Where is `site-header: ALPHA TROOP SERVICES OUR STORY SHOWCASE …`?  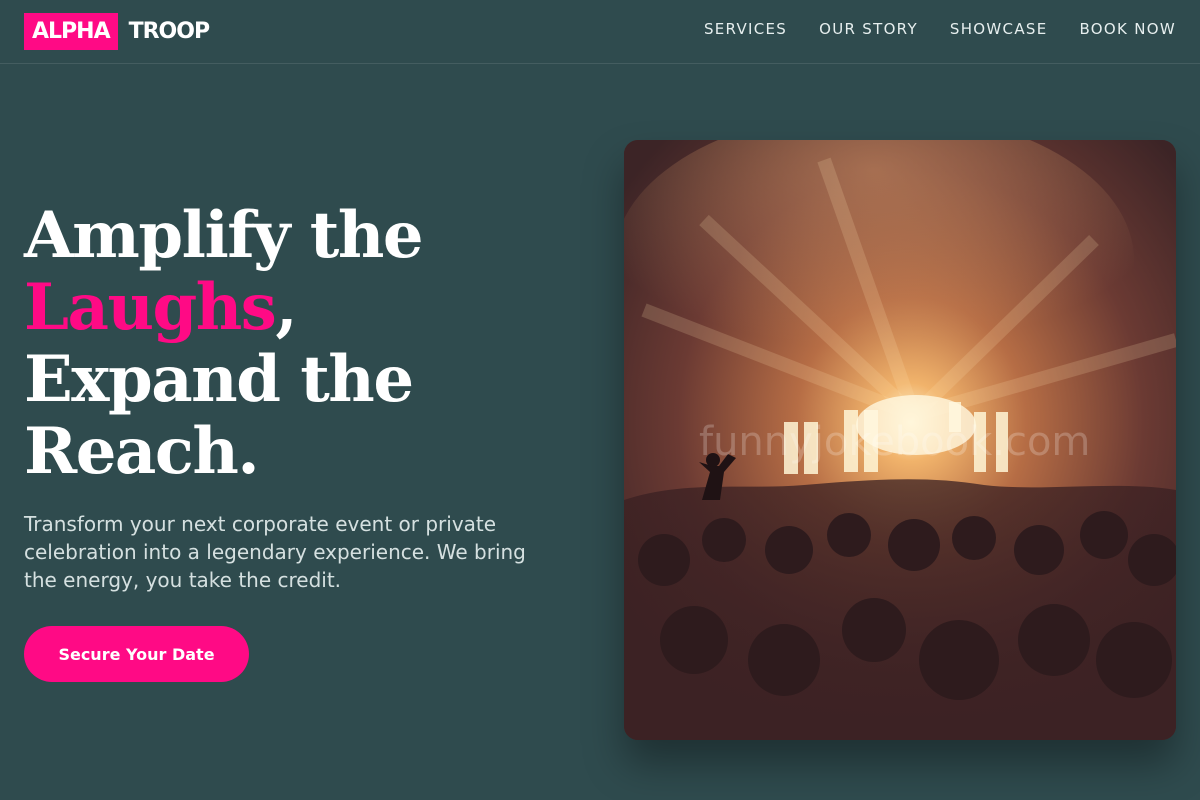
site-header: ALPHA TROOP SERVICES OUR STORY SHOWCASE … is located at coordinates (600, 32).